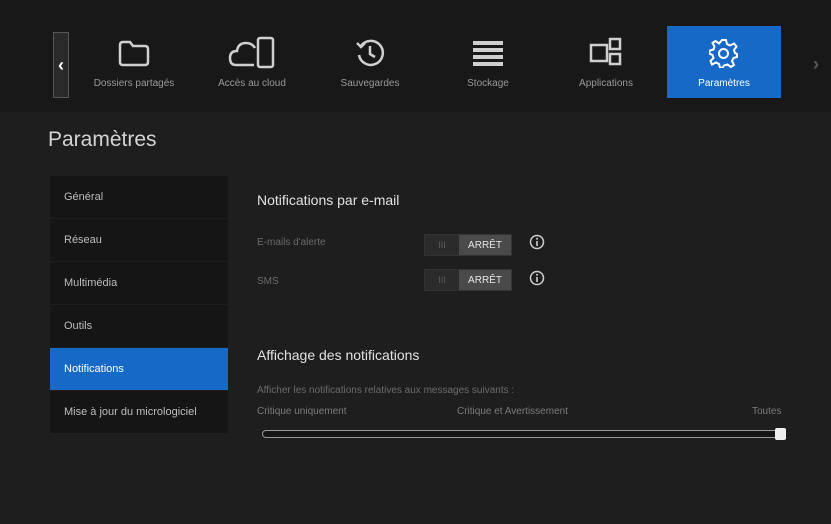  I want to click on tab-applications: Applications, so click(606, 62).